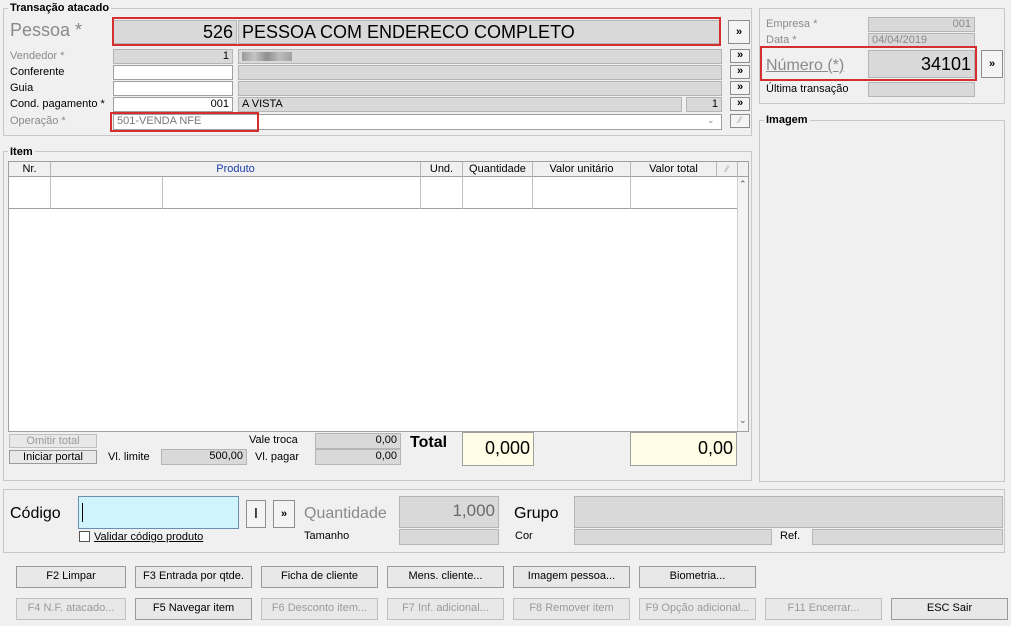 This screenshot has height=626, width=1011. I want to click on item-title: Item, so click(21, 152).